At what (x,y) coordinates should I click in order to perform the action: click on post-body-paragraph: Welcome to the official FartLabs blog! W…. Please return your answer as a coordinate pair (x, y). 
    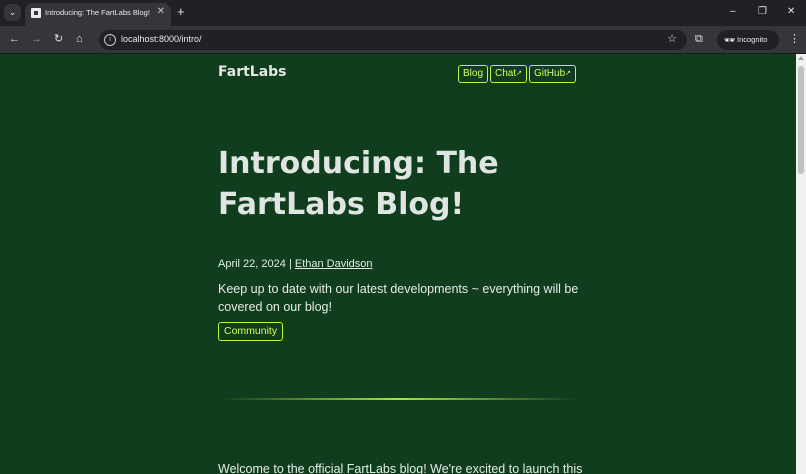
    Looking at the image, I should click on (400, 468).